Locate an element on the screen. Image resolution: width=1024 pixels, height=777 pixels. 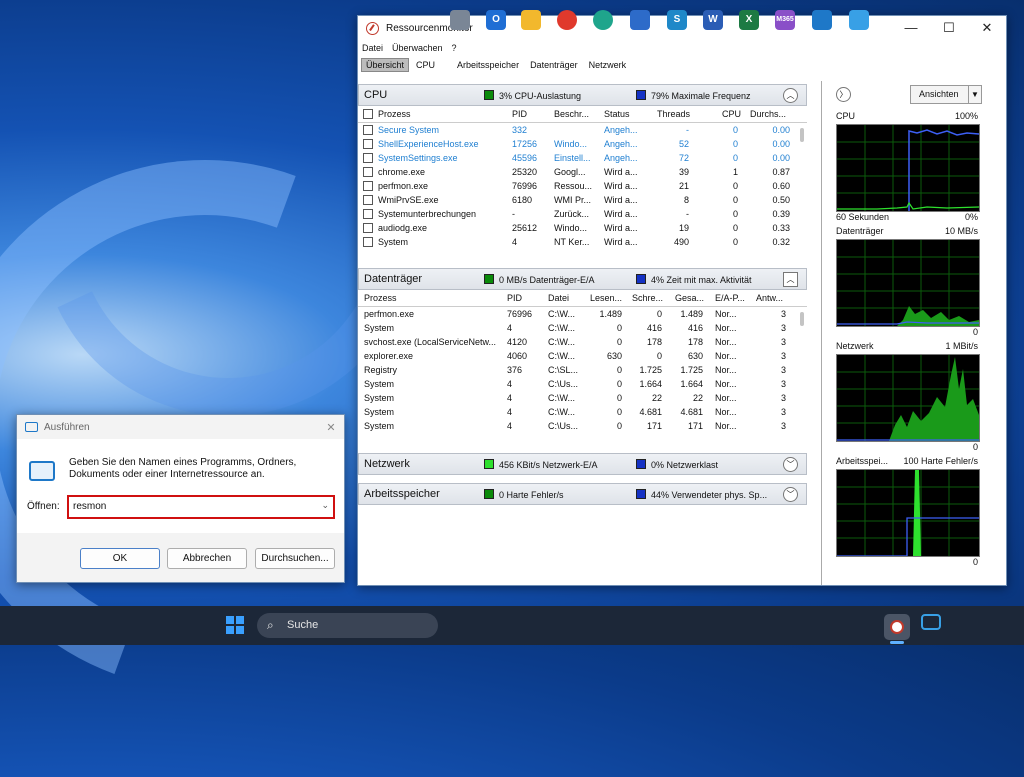
menu-datei: Datei is located at coordinates (372, 48).